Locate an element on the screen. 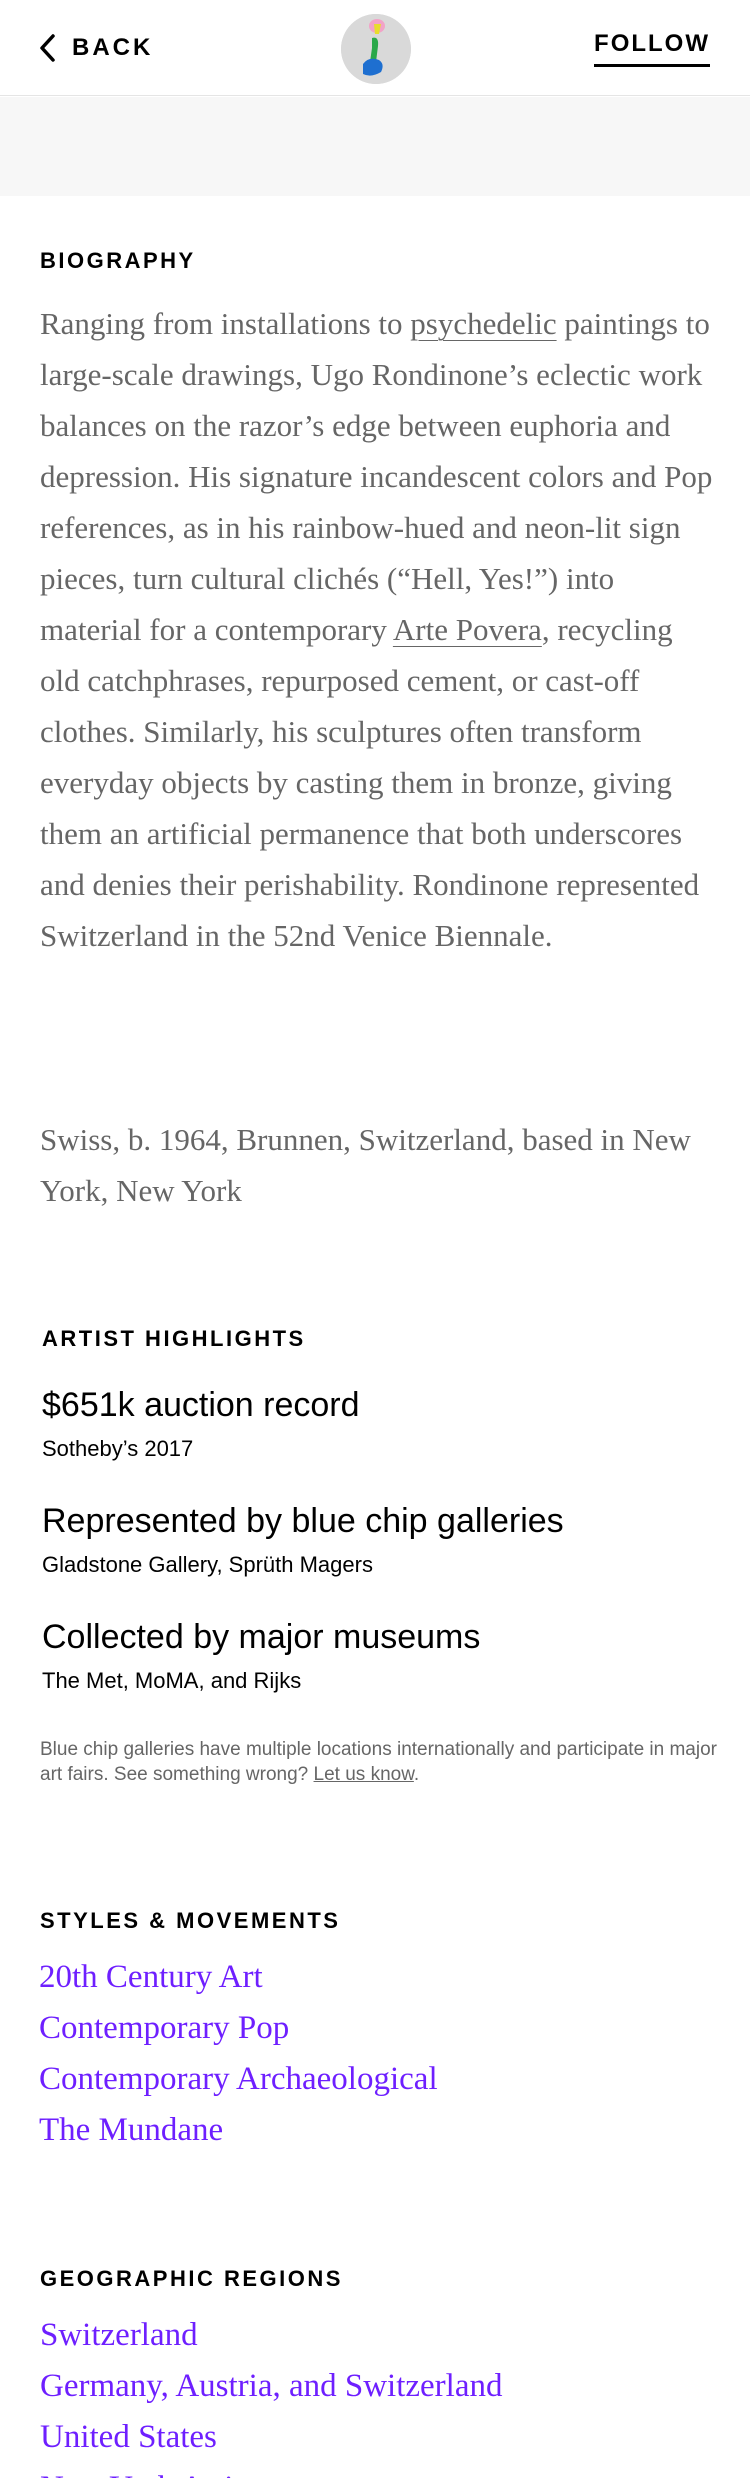  region-link: Germany, Austria, and Switzerland is located at coordinates (271, 2386).